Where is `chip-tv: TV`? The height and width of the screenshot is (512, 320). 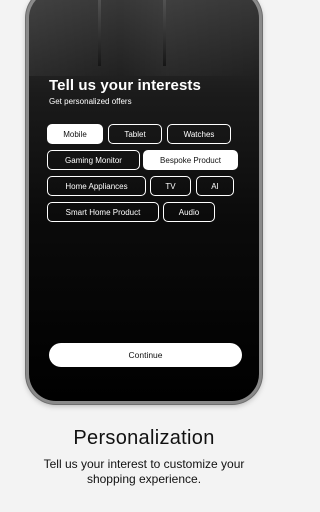
chip-tv: TV is located at coordinates (170, 186).